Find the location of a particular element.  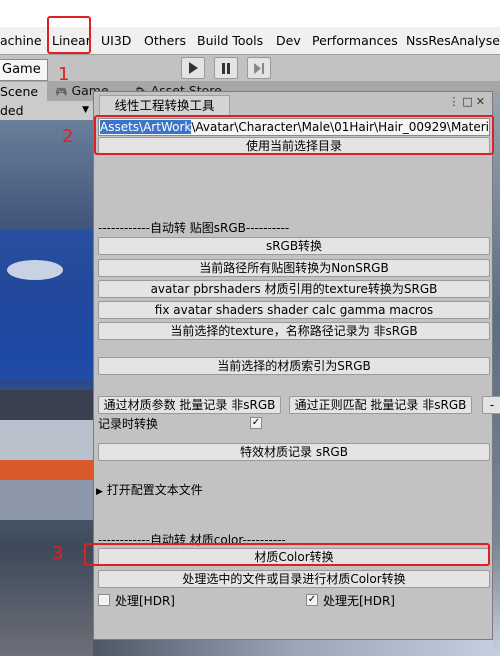

window-title-tab: 线性工程转换工具 is located at coordinates (164, 105).